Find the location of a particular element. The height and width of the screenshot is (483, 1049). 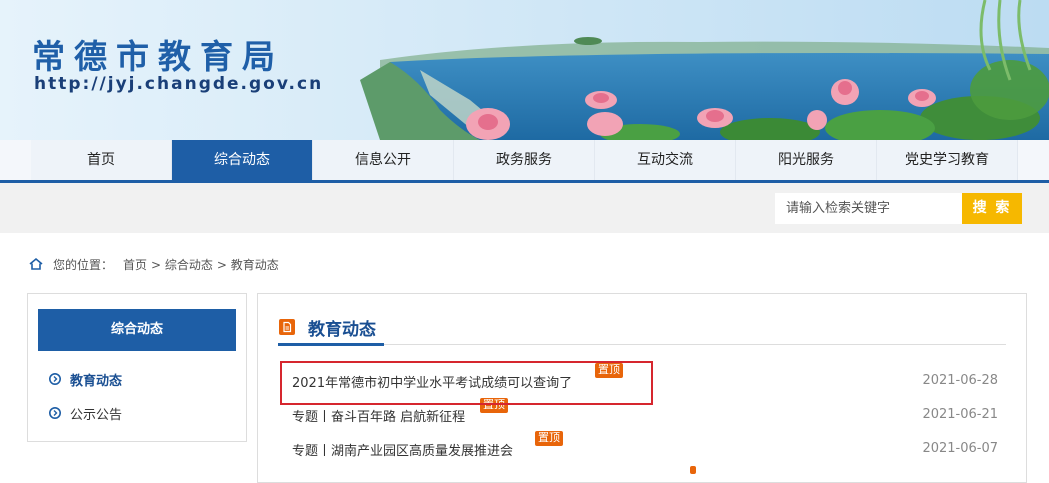

nav-item: 阳光服务 is located at coordinates (806, 160).